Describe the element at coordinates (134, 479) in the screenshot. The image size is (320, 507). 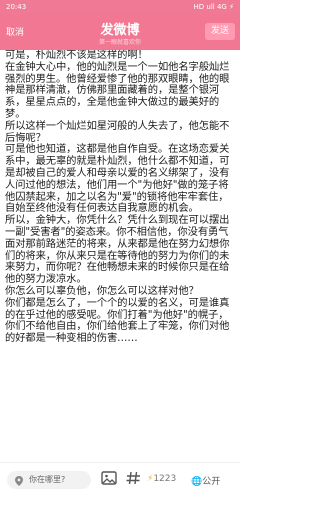
I see `hashtag-icon` at that location.